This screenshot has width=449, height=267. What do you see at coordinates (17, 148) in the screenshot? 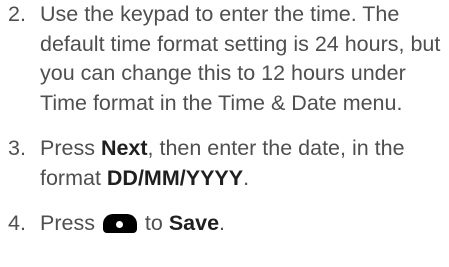
I see `step-number: 3.` at bounding box center [17, 148].